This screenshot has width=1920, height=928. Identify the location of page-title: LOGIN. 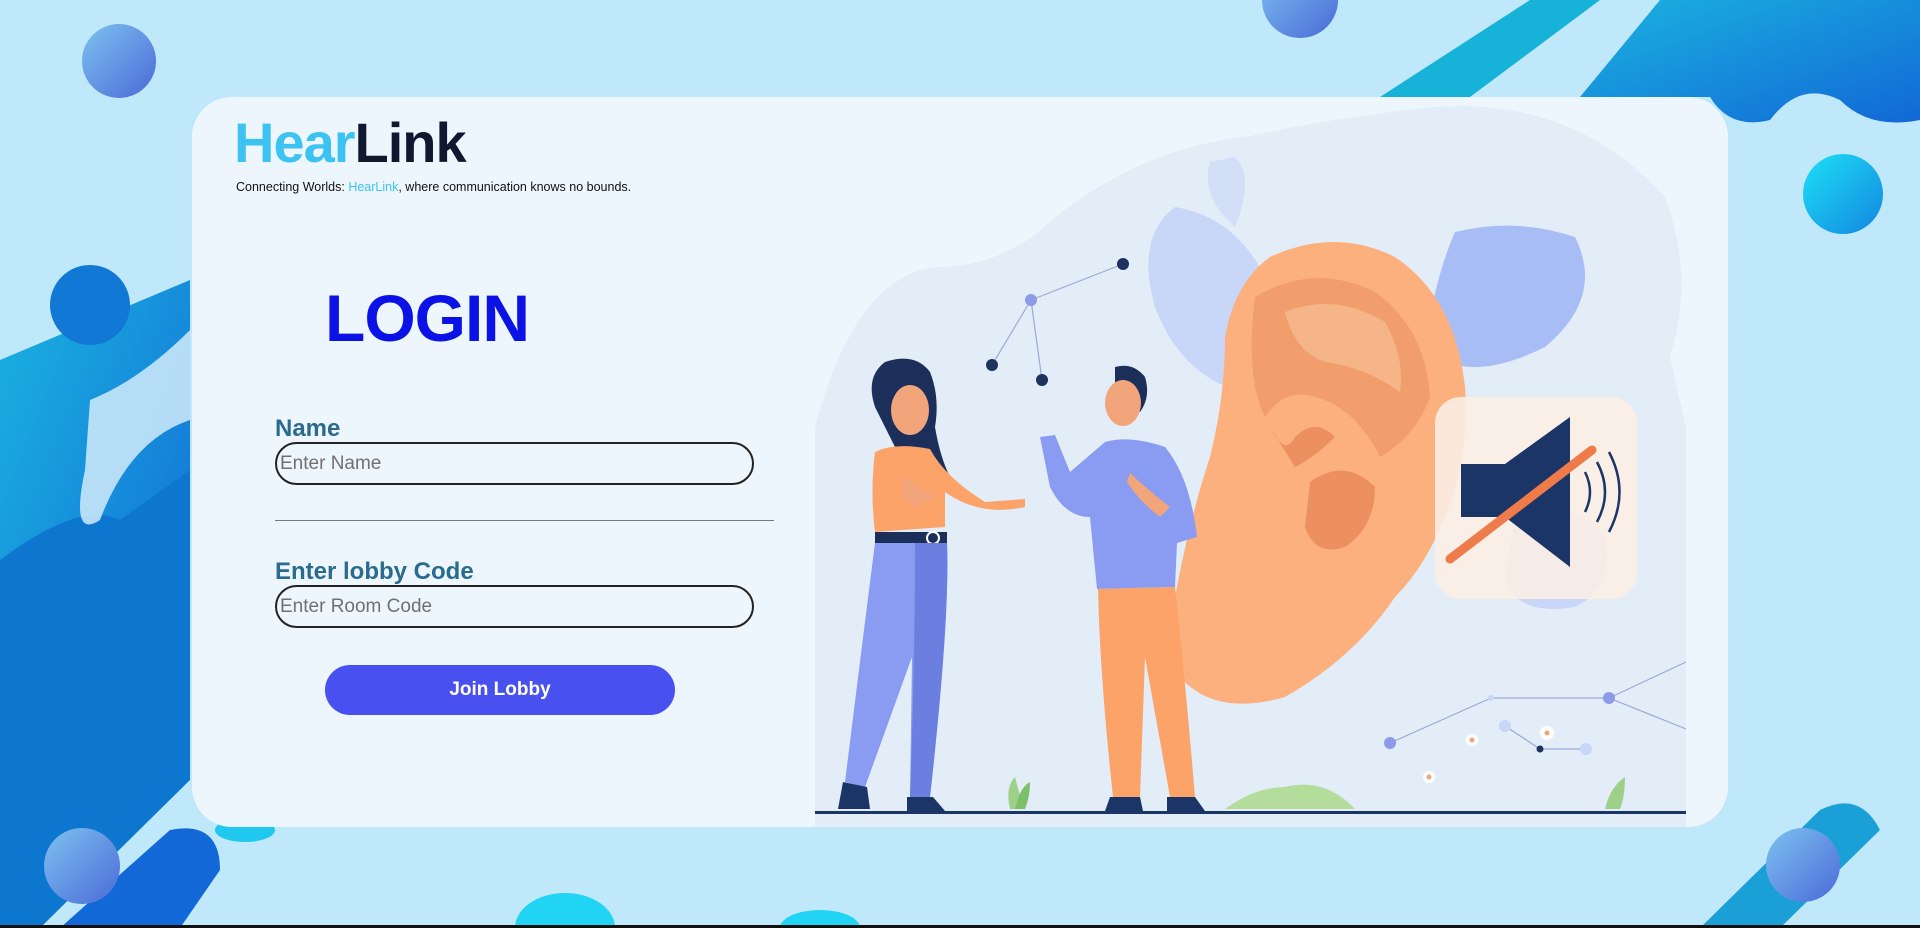
(427, 318).